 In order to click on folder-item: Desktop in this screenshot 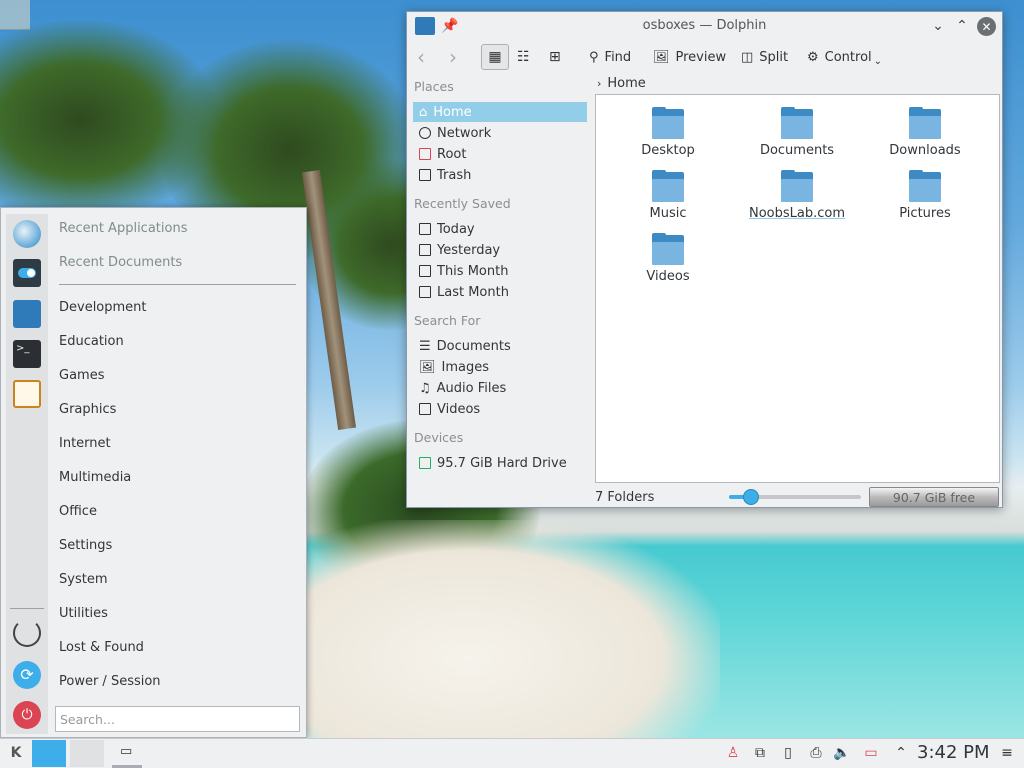, I will do `click(668, 132)`.